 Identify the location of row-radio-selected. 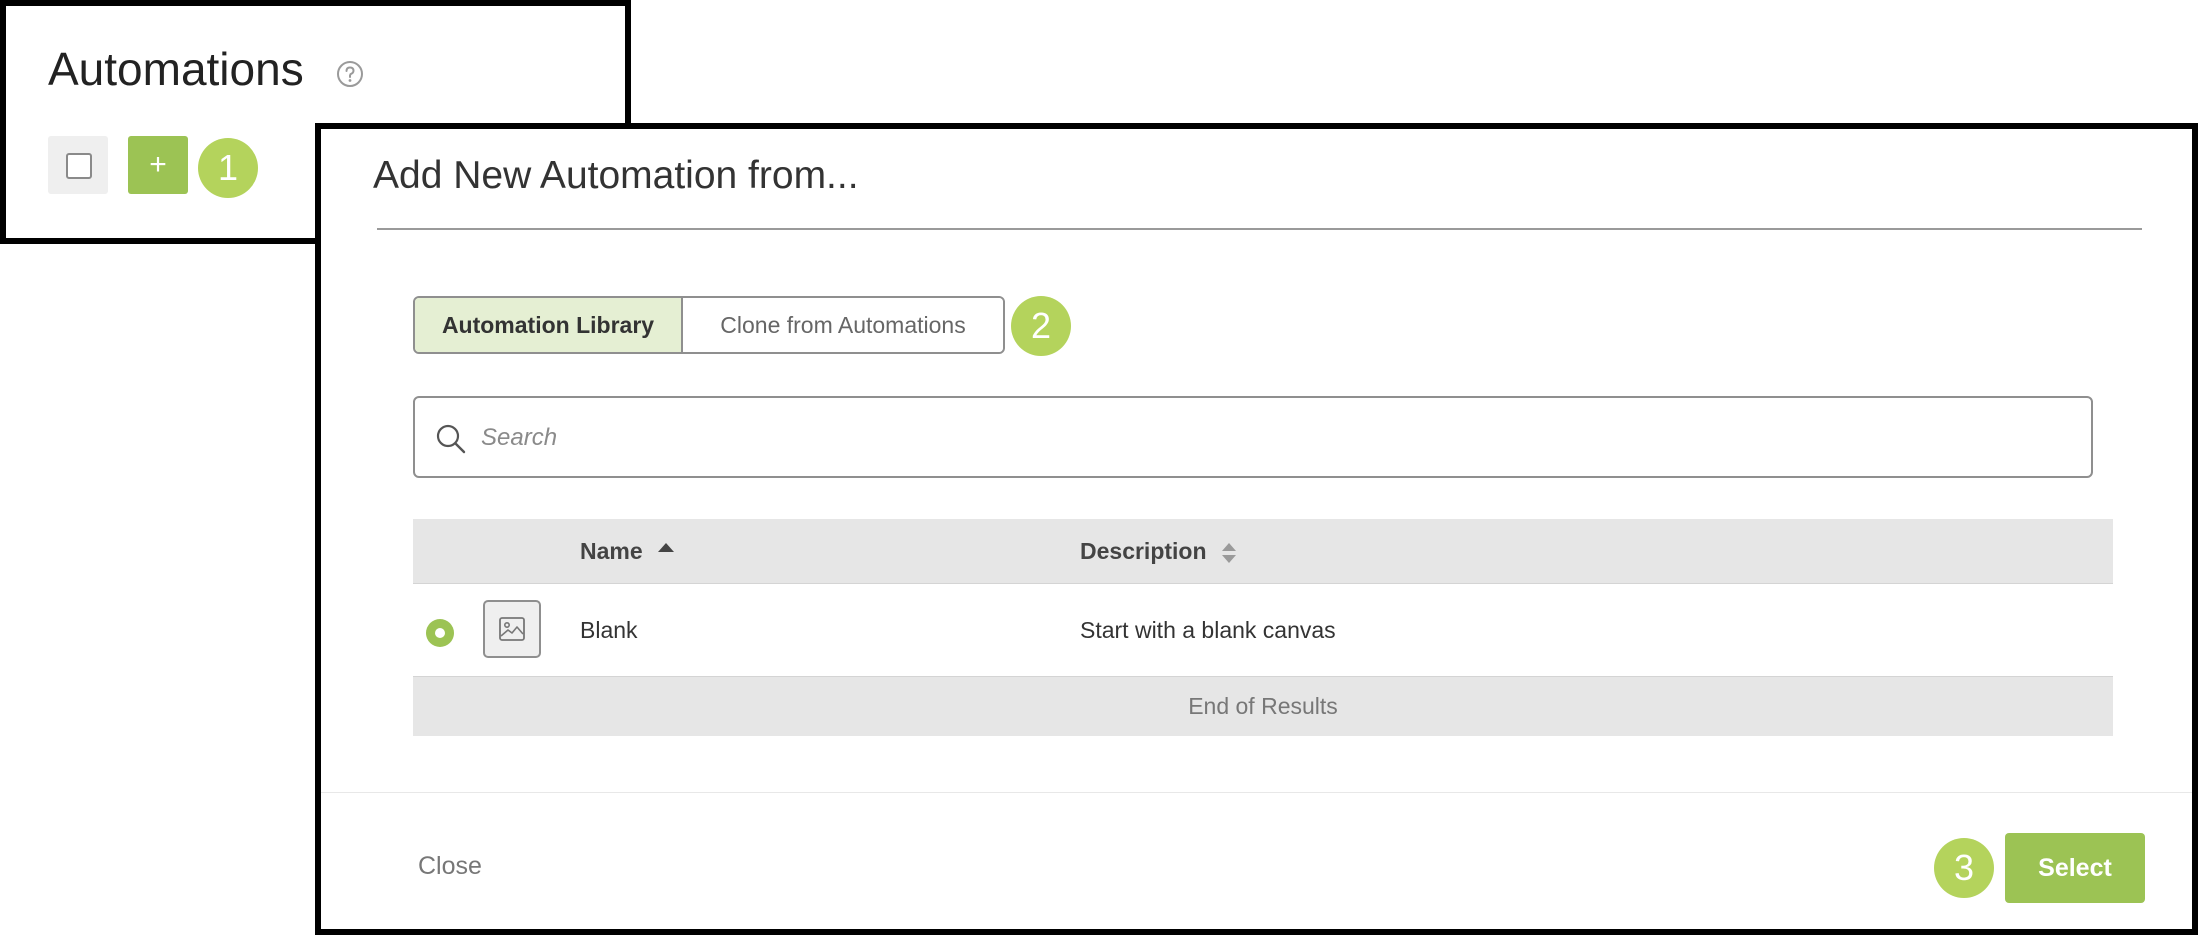
(440, 633).